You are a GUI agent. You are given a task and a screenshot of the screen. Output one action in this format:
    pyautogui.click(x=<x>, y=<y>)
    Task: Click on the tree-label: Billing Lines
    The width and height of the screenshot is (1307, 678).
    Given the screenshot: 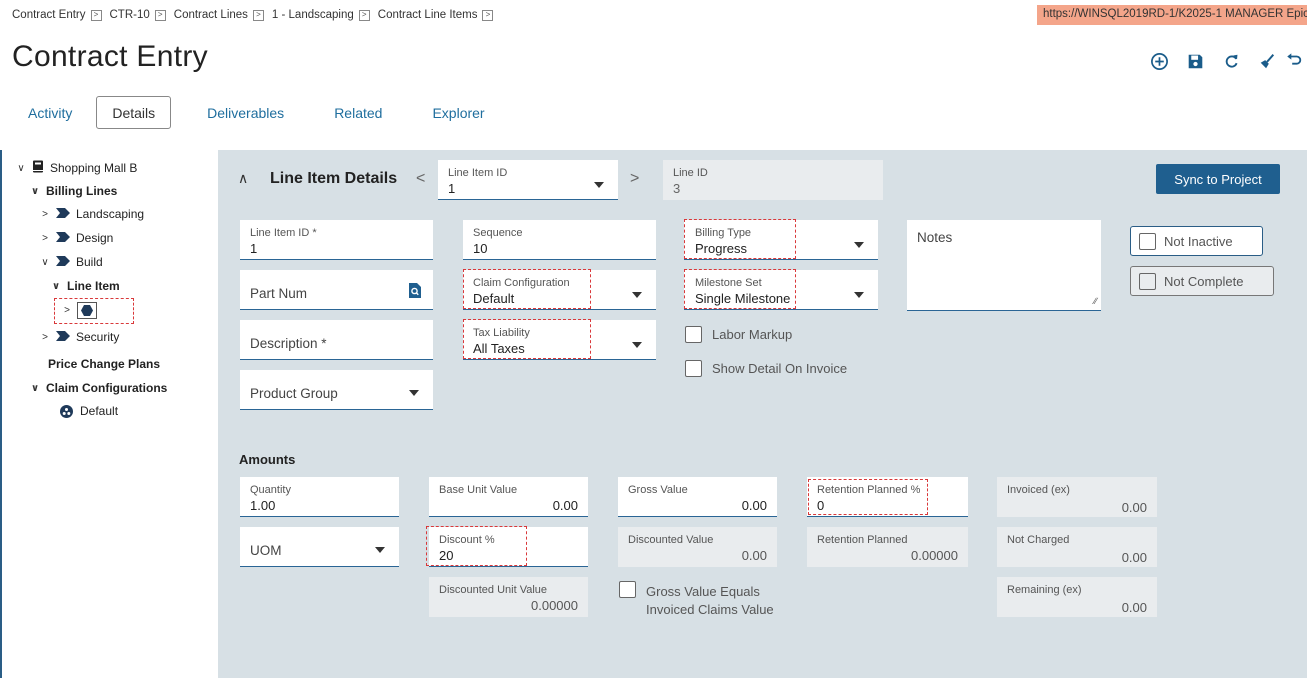 What is the action you would take?
    pyautogui.click(x=82, y=191)
    